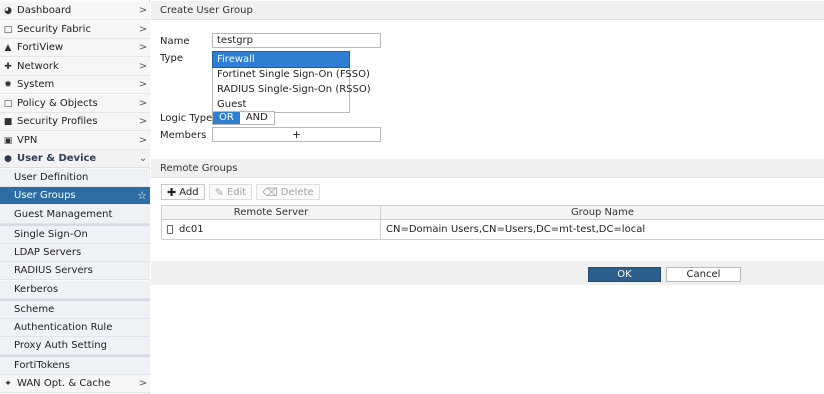  I want to click on chart-icon: ▲, so click(8, 47).